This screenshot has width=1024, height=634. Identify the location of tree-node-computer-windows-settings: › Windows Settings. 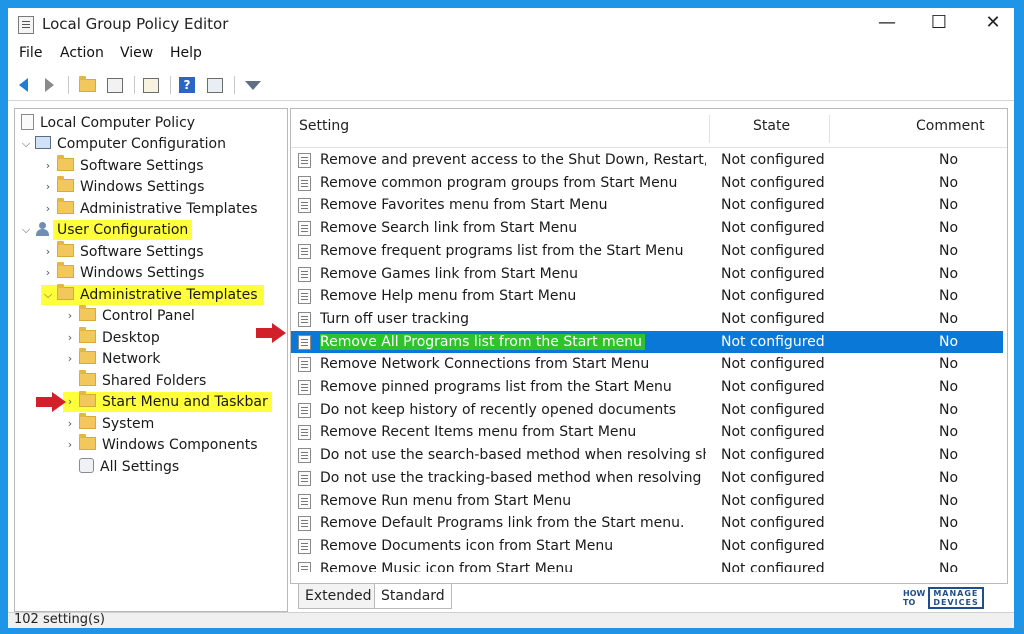
(122, 186).